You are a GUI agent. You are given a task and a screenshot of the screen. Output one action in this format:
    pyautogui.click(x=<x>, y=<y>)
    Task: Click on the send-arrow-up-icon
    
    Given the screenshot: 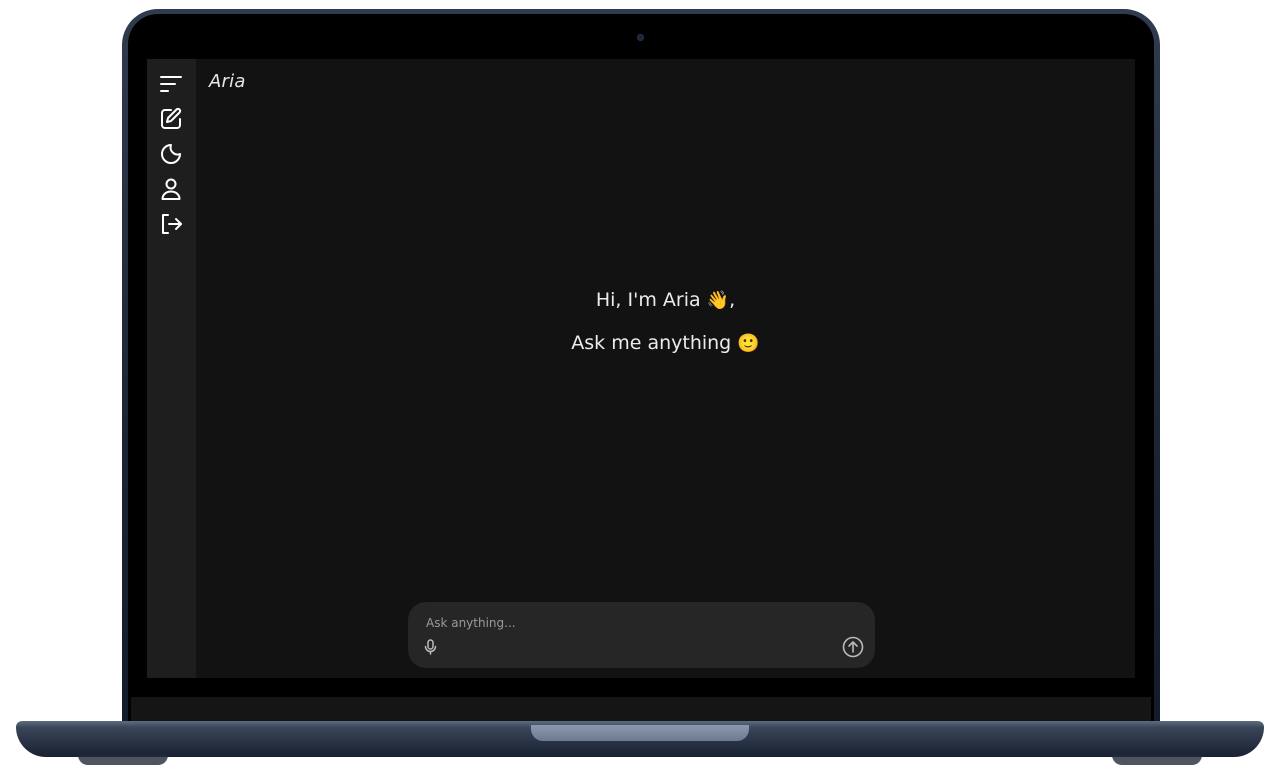 What is the action you would take?
    pyautogui.click(x=853, y=647)
    